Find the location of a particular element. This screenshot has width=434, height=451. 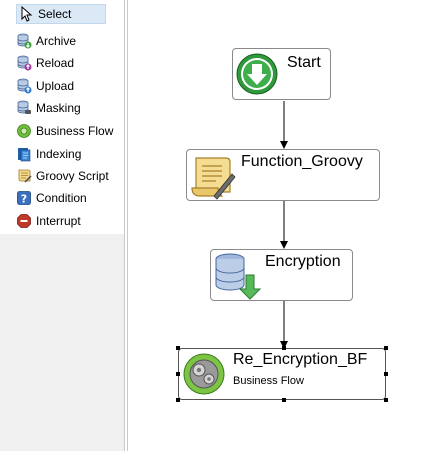

groovy-script-icon is located at coordinates (24, 176).